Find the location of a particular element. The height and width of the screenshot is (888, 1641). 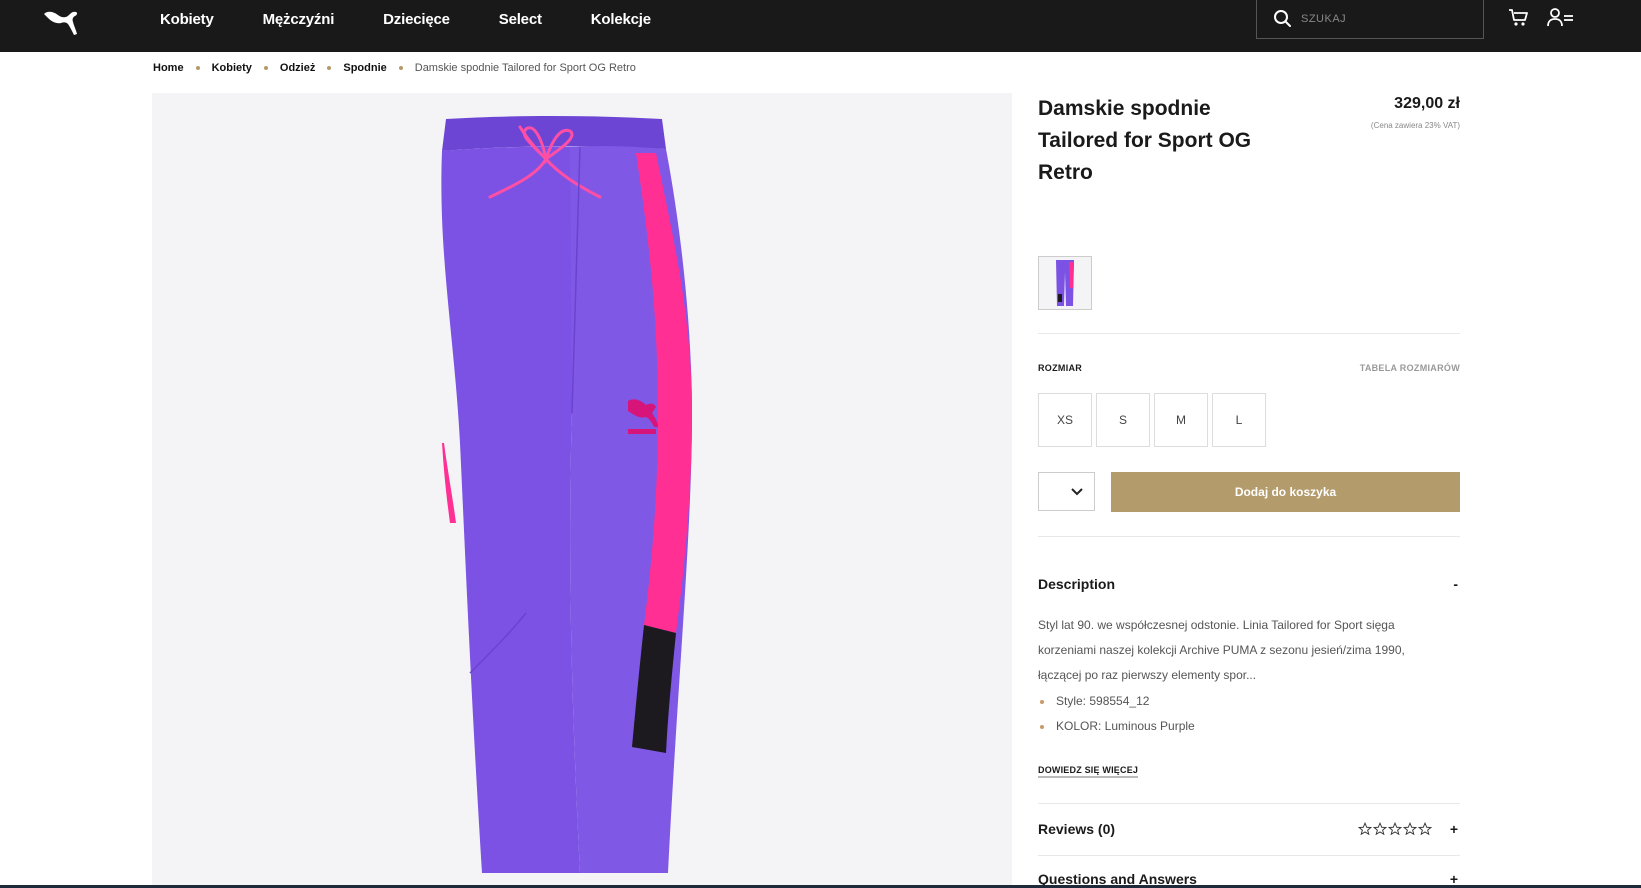

style-code: Style: 598554_12 is located at coordinates (1103, 701).